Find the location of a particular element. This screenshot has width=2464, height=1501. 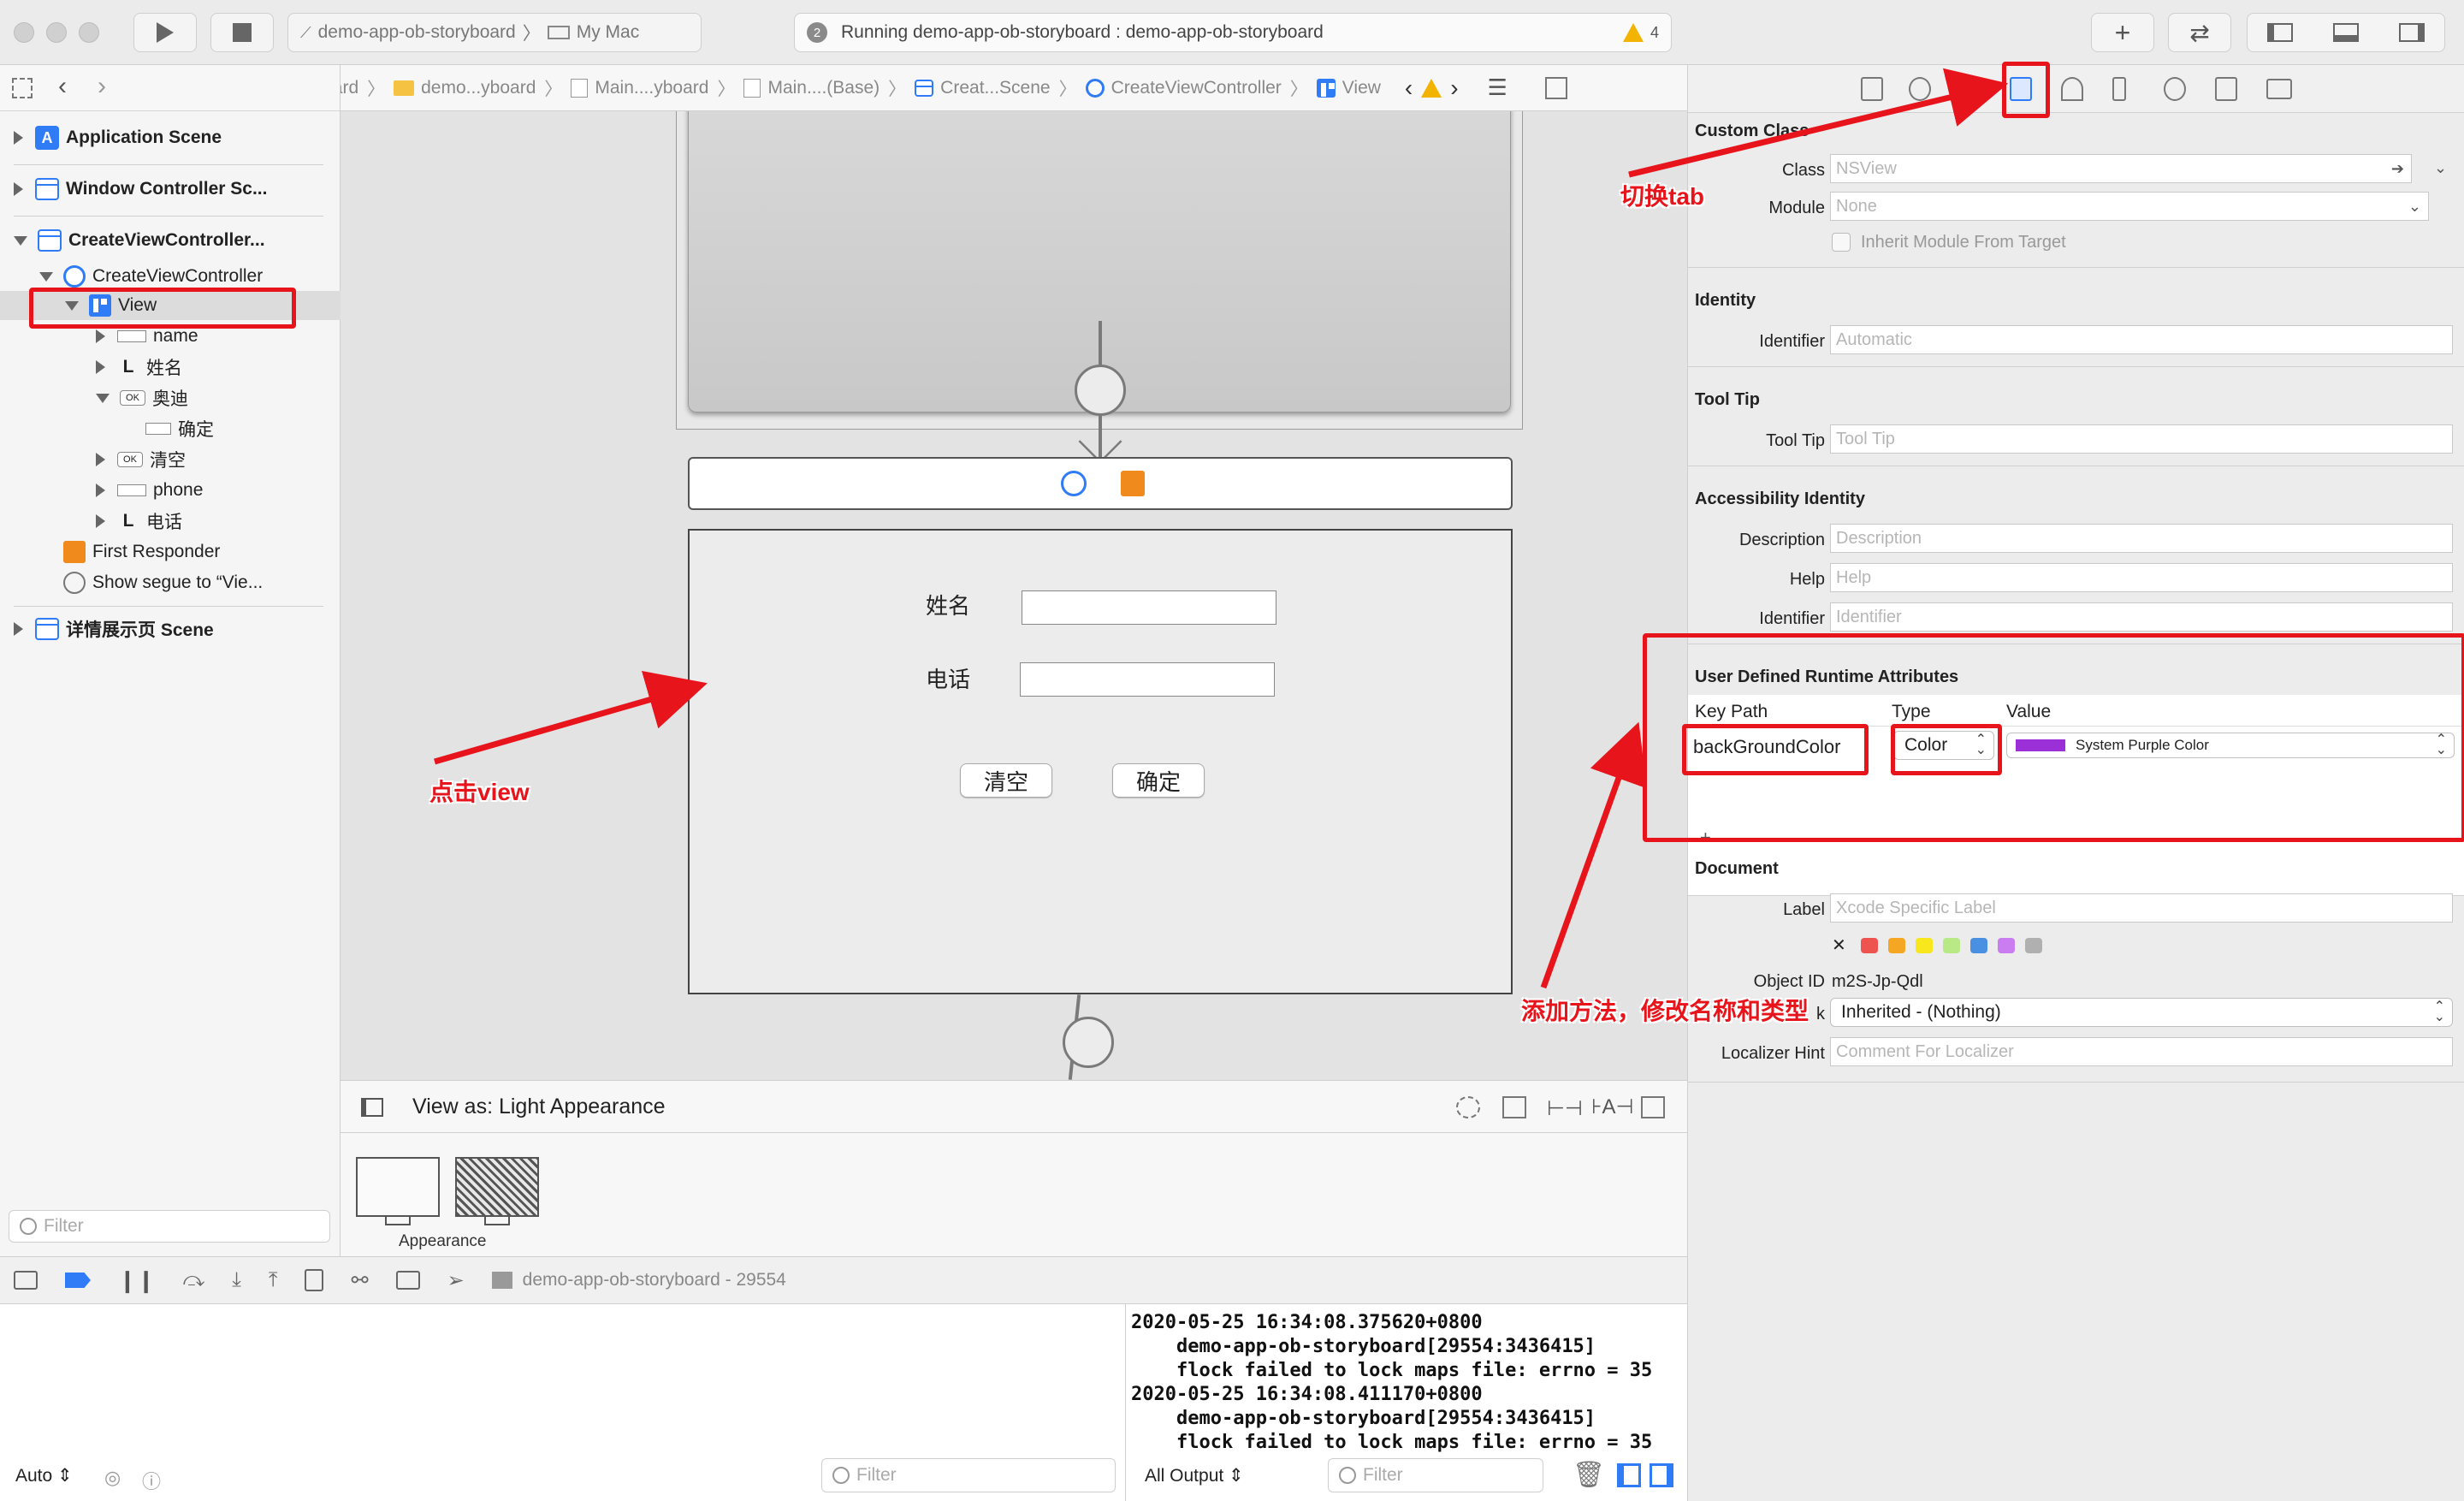

show-segue-icon is located at coordinates (1088, 1042).